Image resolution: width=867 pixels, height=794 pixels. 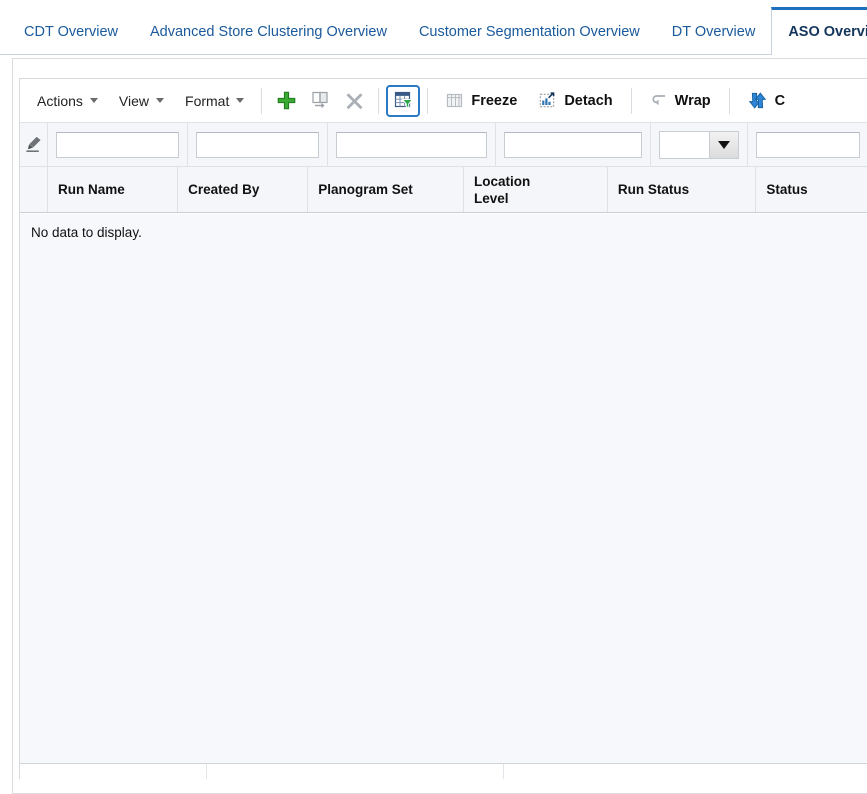 What do you see at coordinates (503, 771) in the screenshot?
I see `column-resize-handle` at bounding box center [503, 771].